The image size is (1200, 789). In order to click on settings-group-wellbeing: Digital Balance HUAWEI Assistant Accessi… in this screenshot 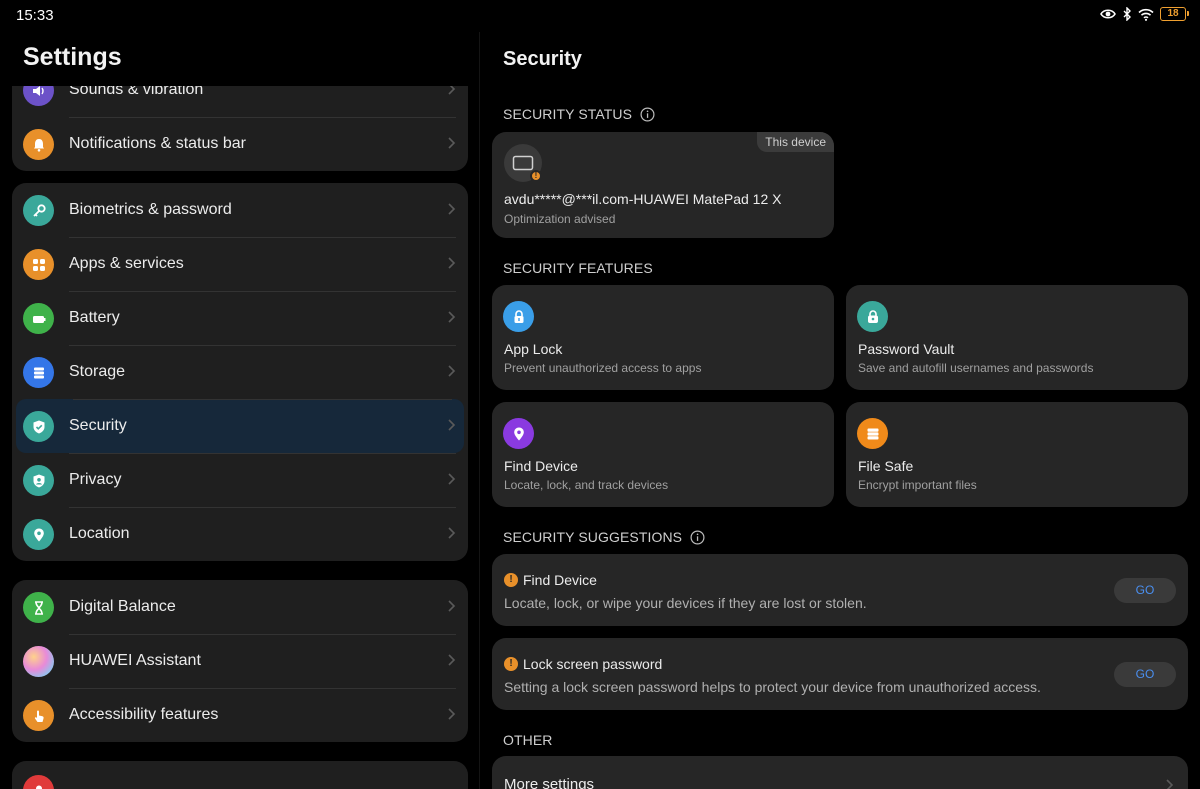, I will do `click(240, 661)`.